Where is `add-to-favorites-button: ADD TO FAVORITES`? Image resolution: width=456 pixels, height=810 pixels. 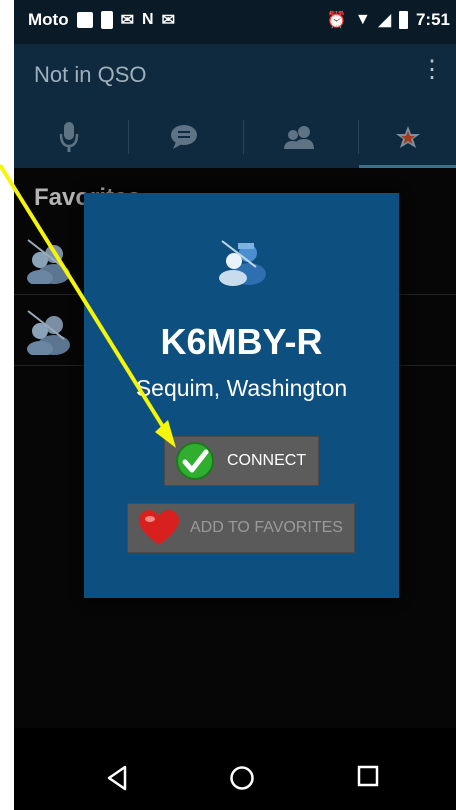 add-to-favorites-button: ADD TO FAVORITES is located at coordinates (241, 528).